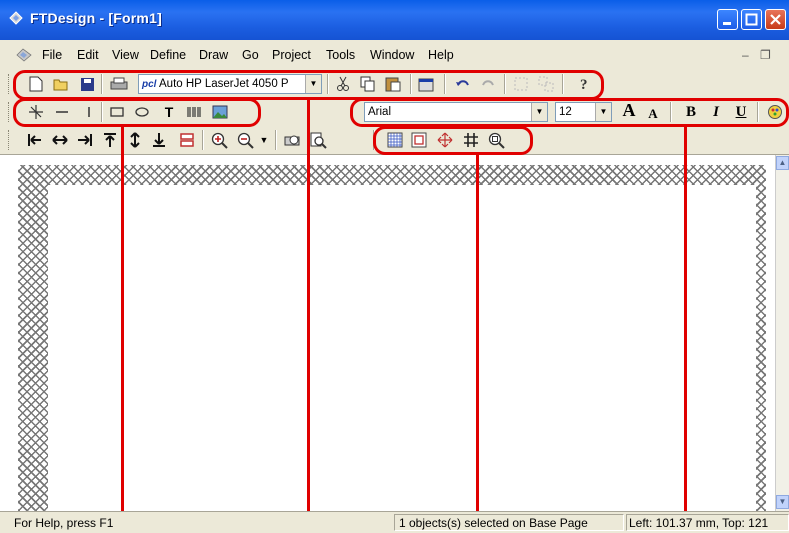  I want to click on horizontal-line-icon, so click(62, 112).